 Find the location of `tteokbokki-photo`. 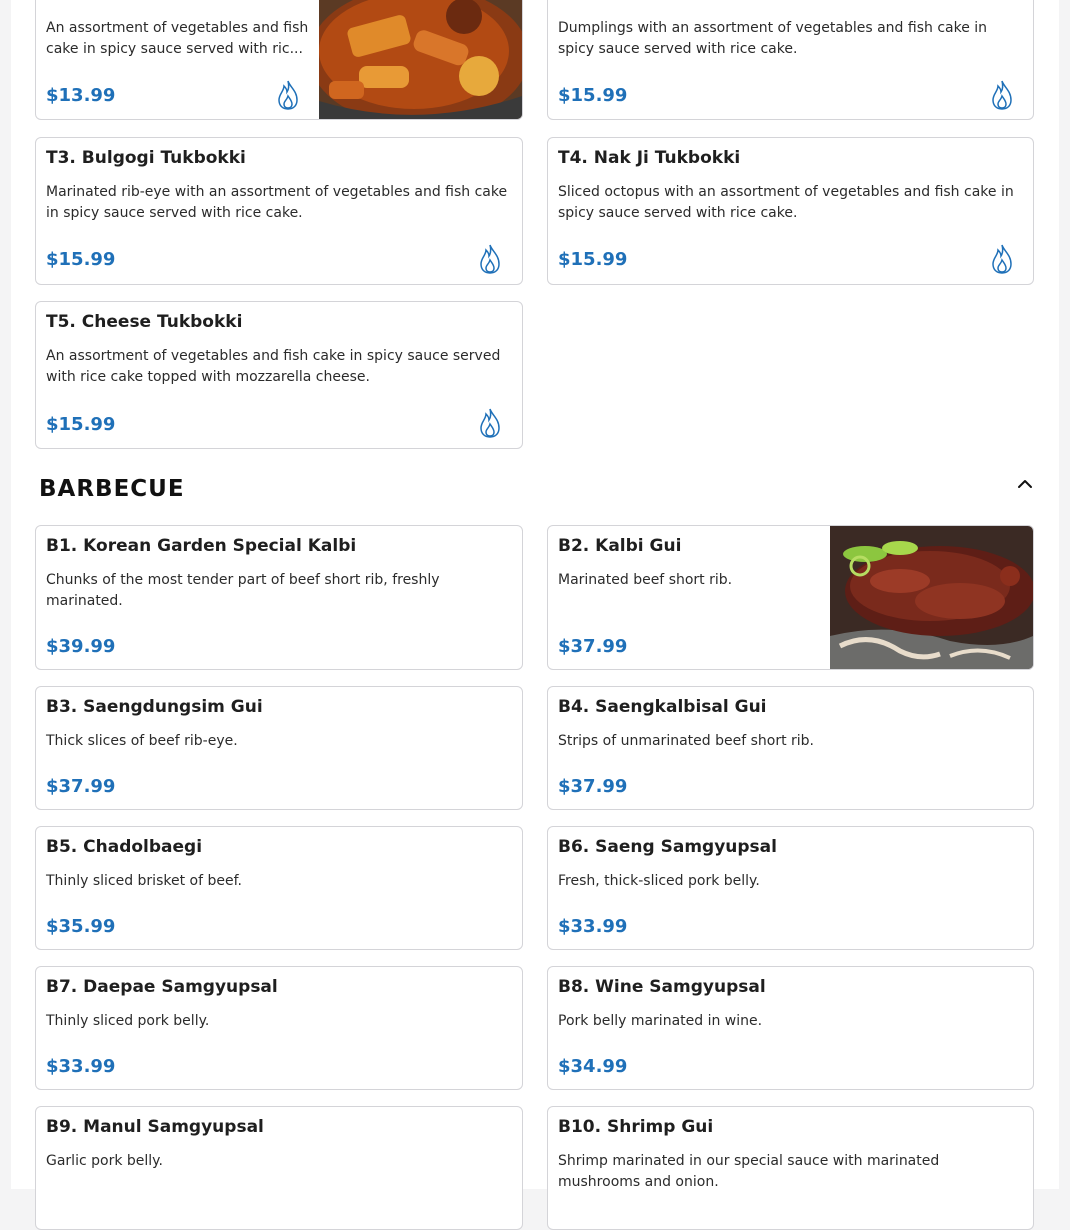

tteokbokki-photo is located at coordinates (420, 59).